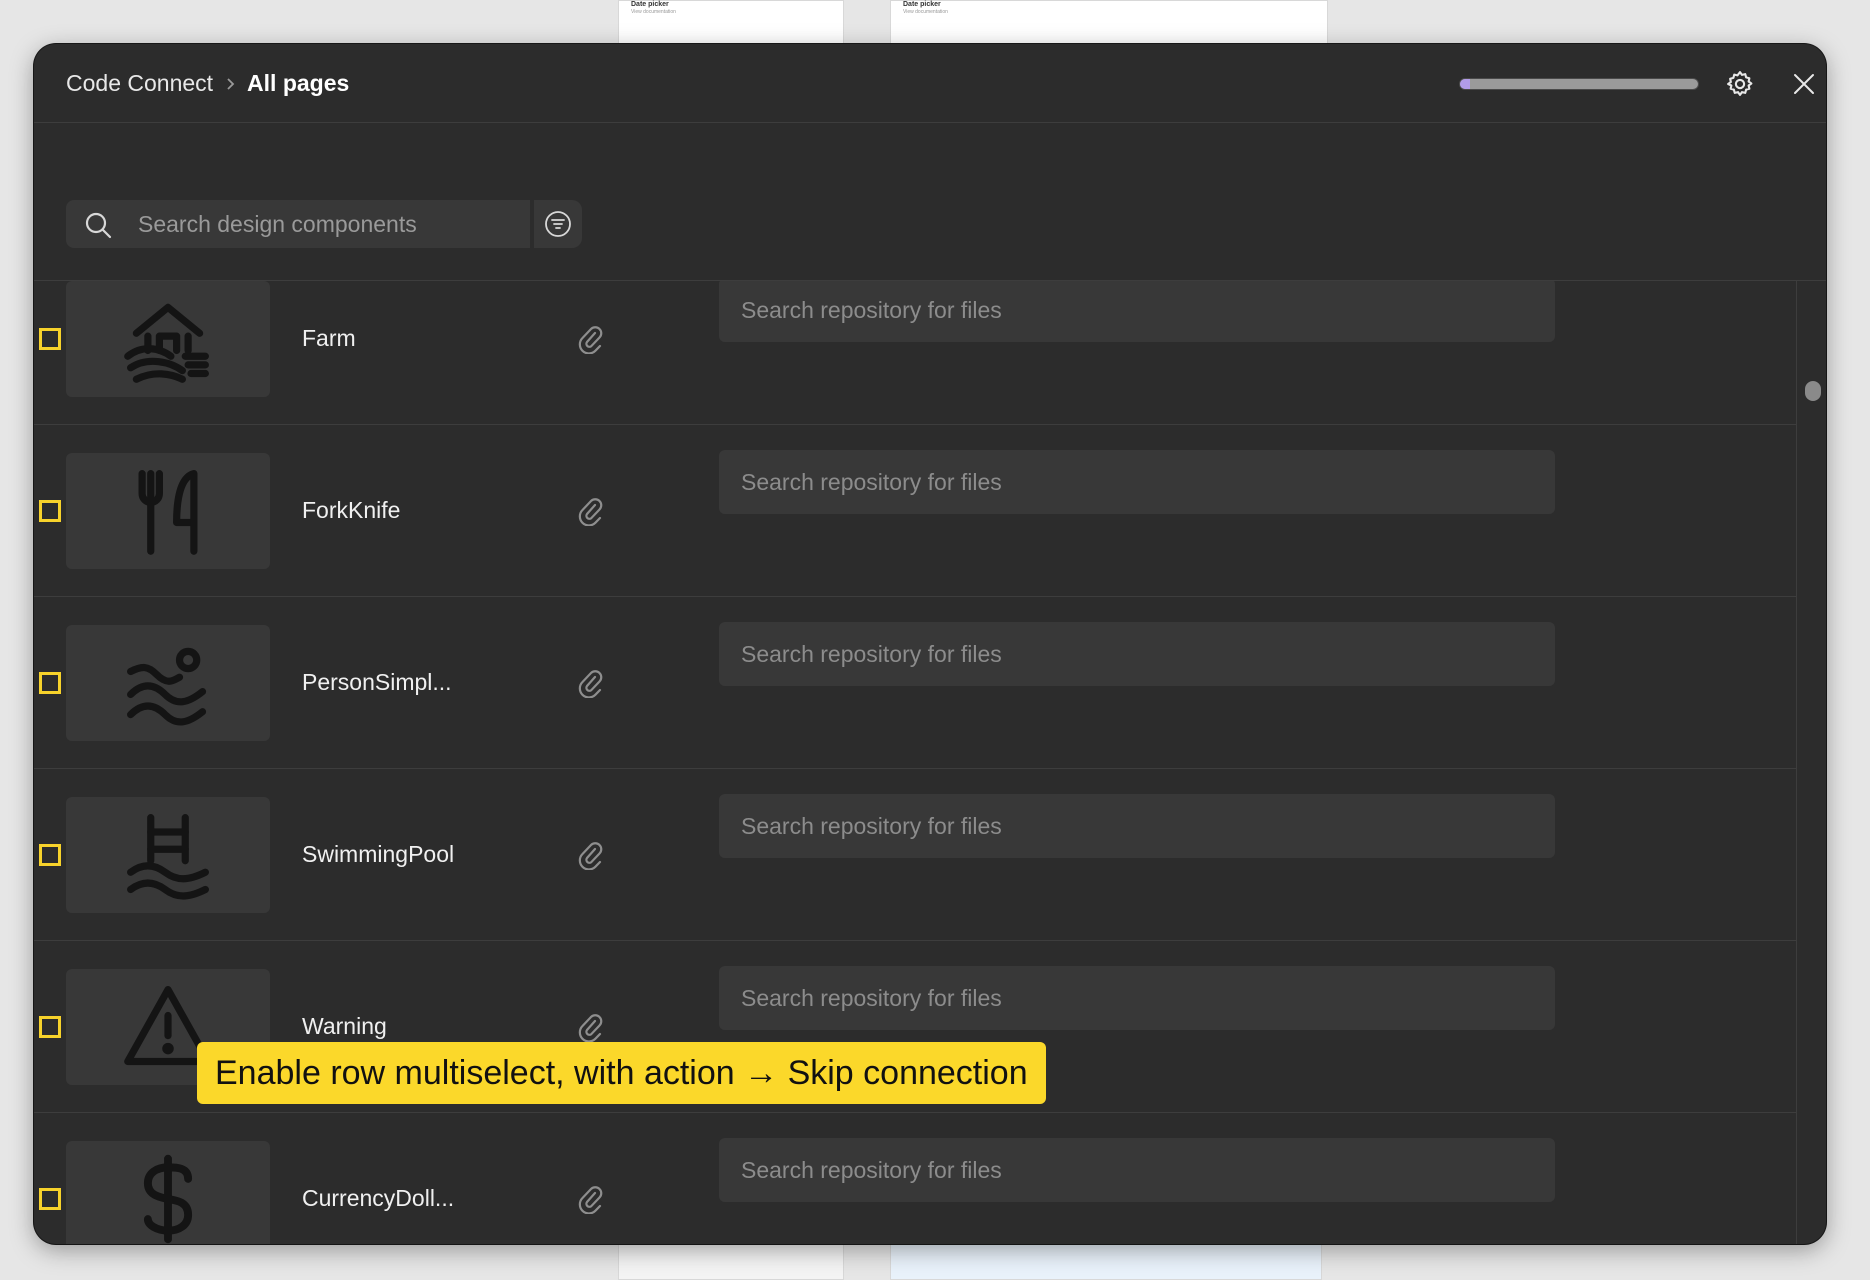 This screenshot has width=1870, height=1280. What do you see at coordinates (1811, 762) in the screenshot?
I see `scrollbar` at bounding box center [1811, 762].